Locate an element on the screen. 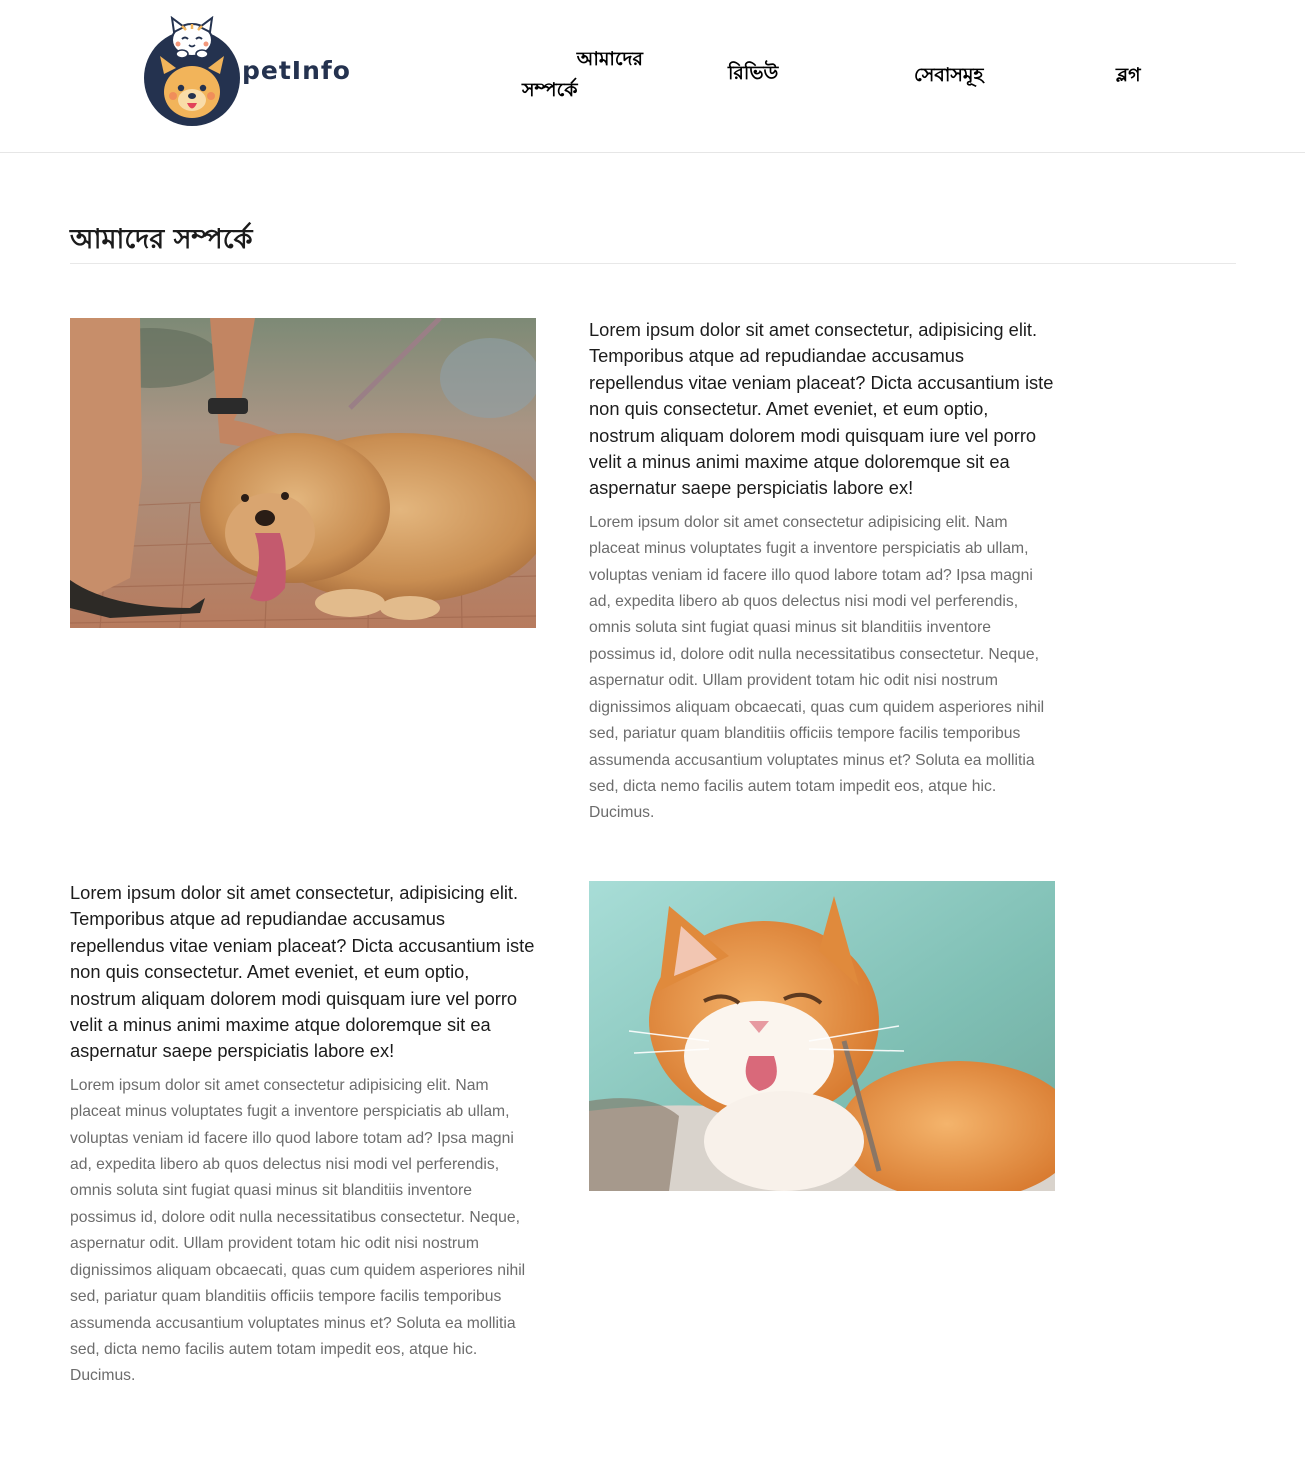  cat-photo is located at coordinates (822, 1036).